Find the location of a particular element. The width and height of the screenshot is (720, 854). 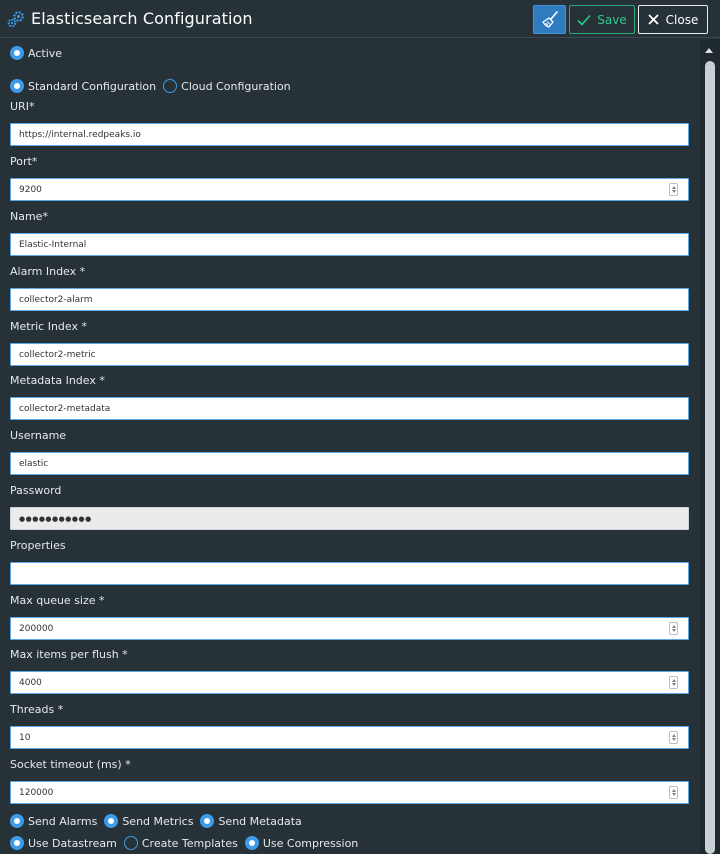

port-value: 9200 is located at coordinates (30, 189).